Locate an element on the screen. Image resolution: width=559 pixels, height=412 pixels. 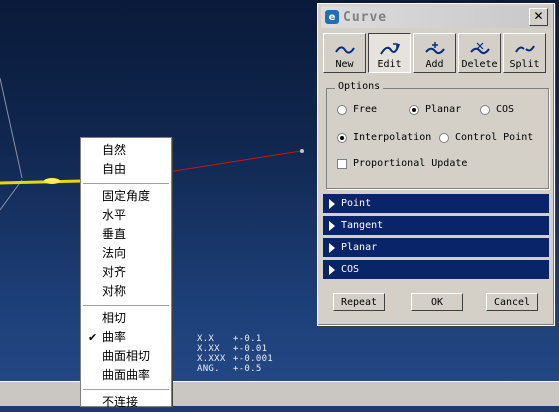
section-tangent-label: Tangent is located at coordinates (362, 225).